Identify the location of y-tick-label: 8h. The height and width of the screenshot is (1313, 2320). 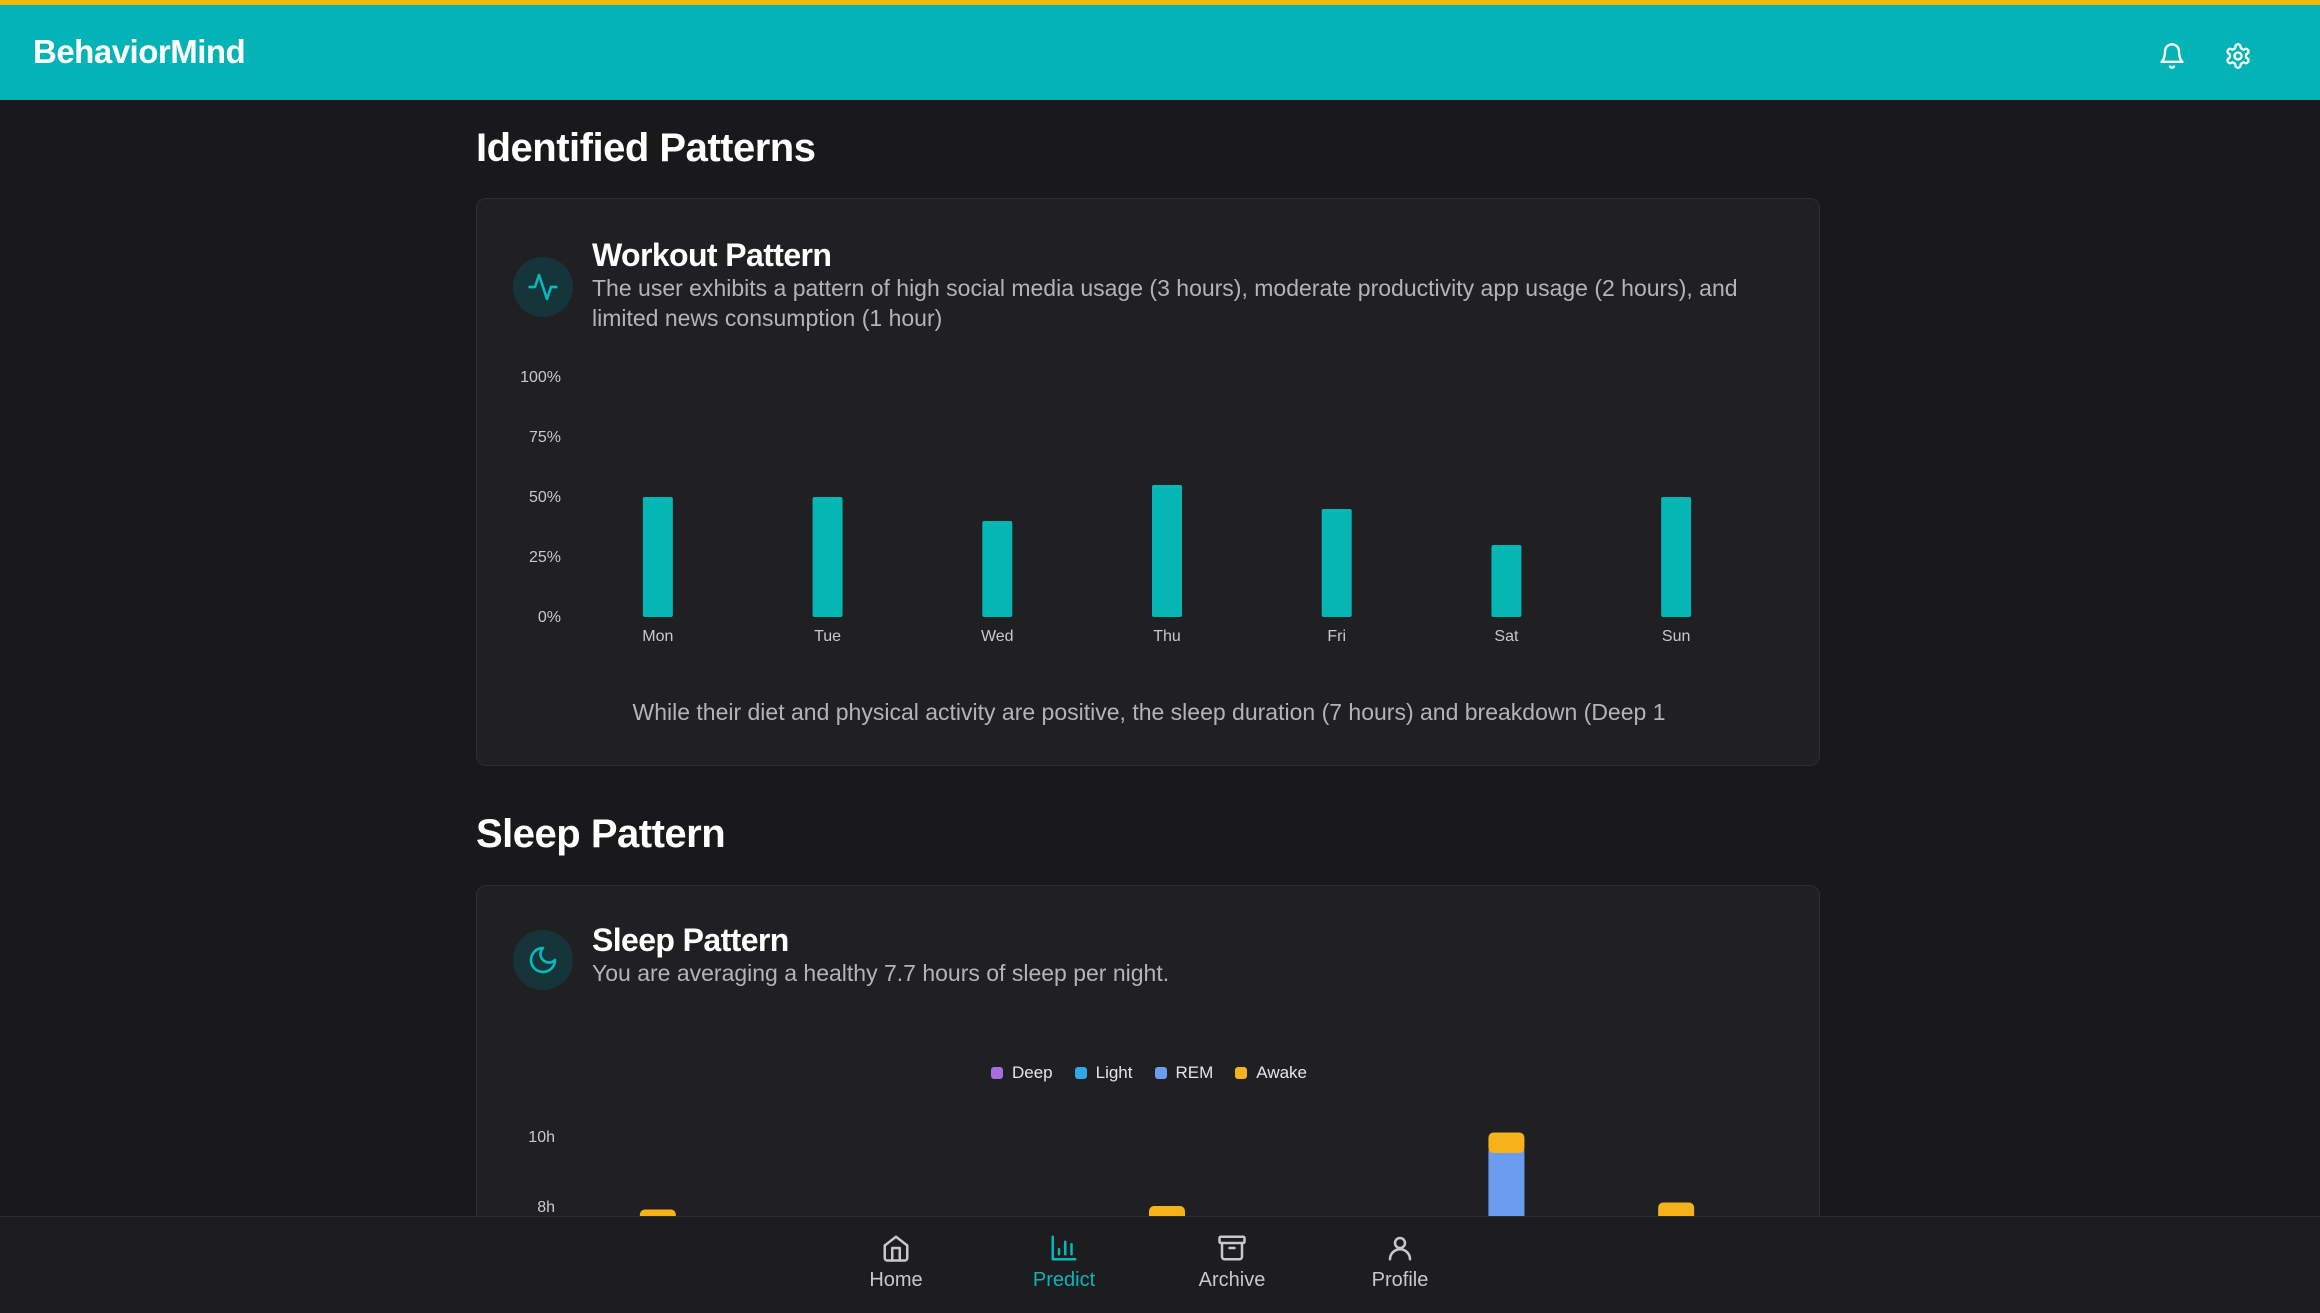
(546, 1207).